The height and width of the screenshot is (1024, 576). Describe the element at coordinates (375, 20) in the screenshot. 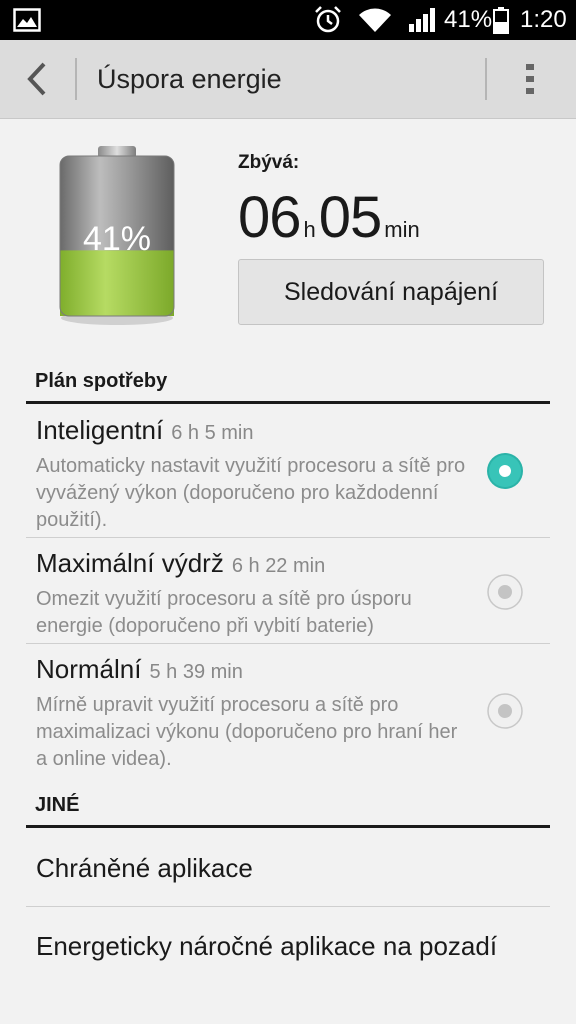

I see `wifi-icon` at that location.